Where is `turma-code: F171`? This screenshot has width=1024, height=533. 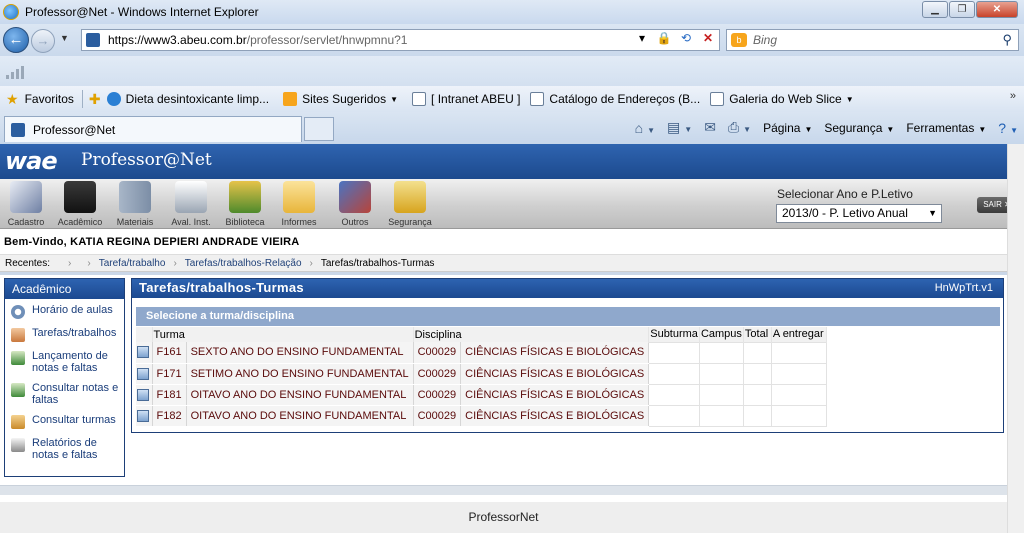
turma-code: F171 is located at coordinates (169, 374).